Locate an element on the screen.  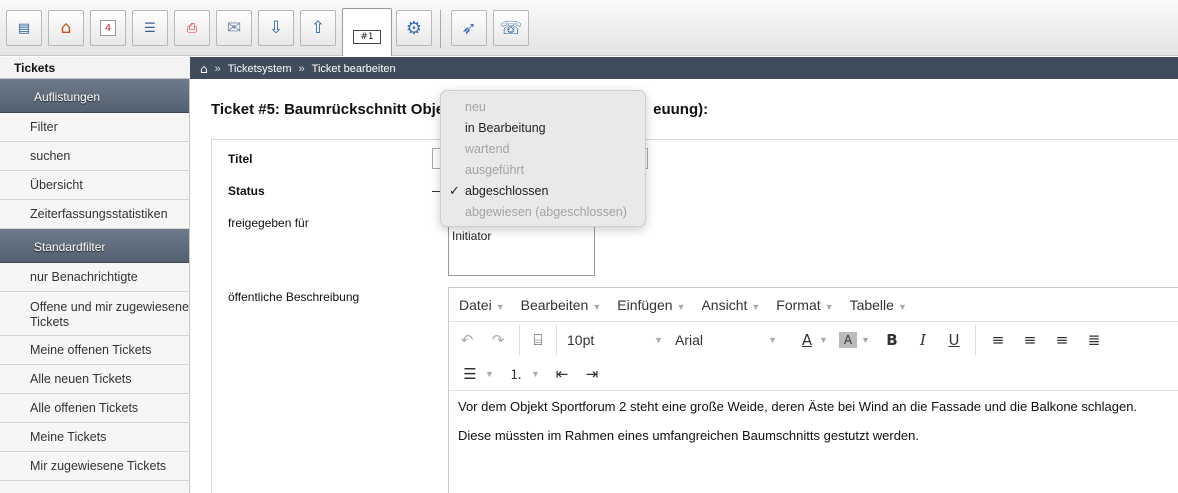
mail-icon: ✉ is located at coordinates (234, 28).